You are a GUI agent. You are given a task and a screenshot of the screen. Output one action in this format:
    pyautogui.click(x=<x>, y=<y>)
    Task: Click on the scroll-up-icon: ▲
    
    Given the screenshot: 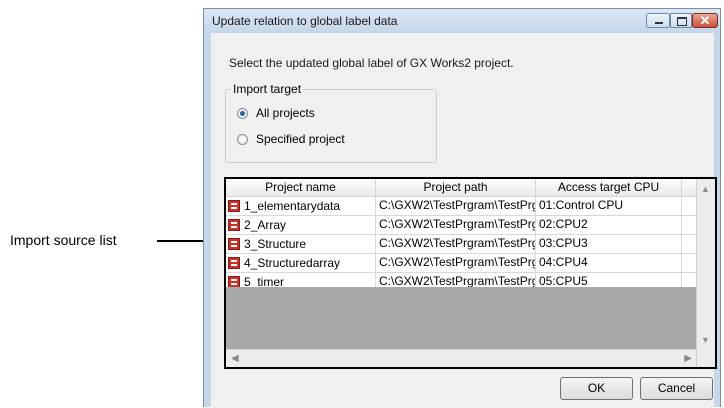 What is the action you would take?
    pyautogui.click(x=705, y=189)
    